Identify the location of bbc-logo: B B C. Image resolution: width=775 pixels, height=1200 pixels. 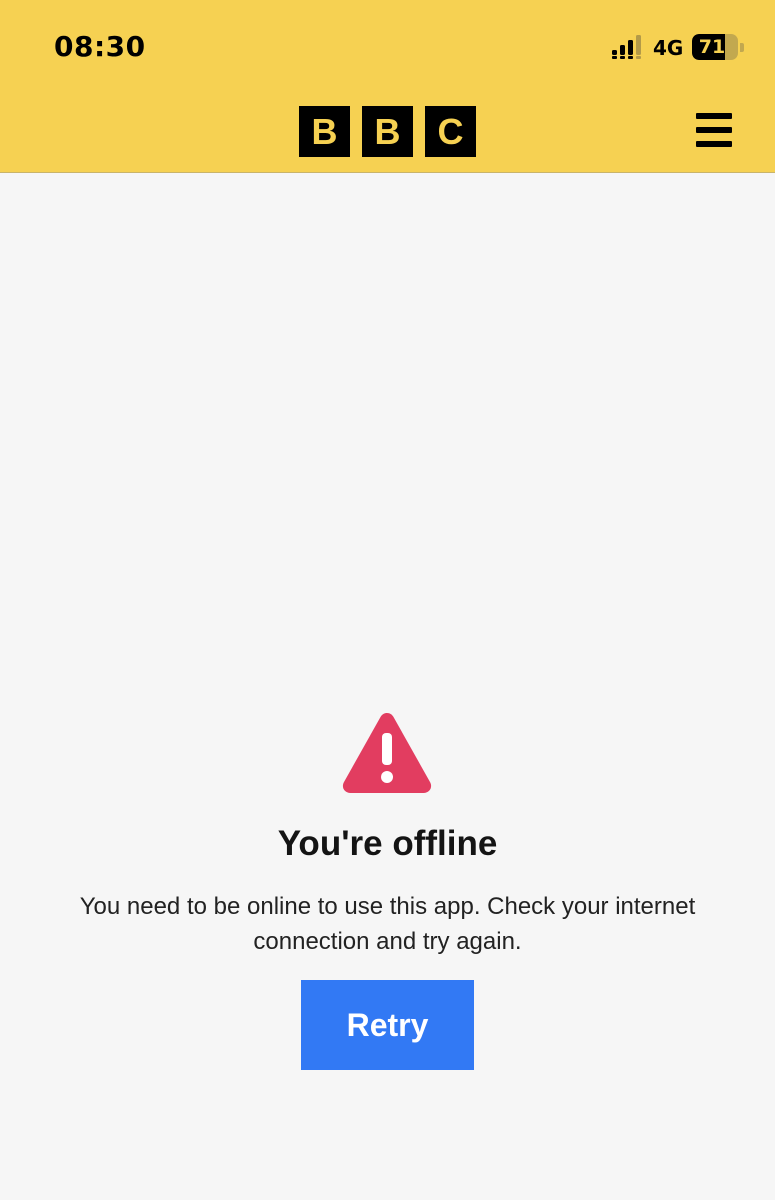
(387, 131).